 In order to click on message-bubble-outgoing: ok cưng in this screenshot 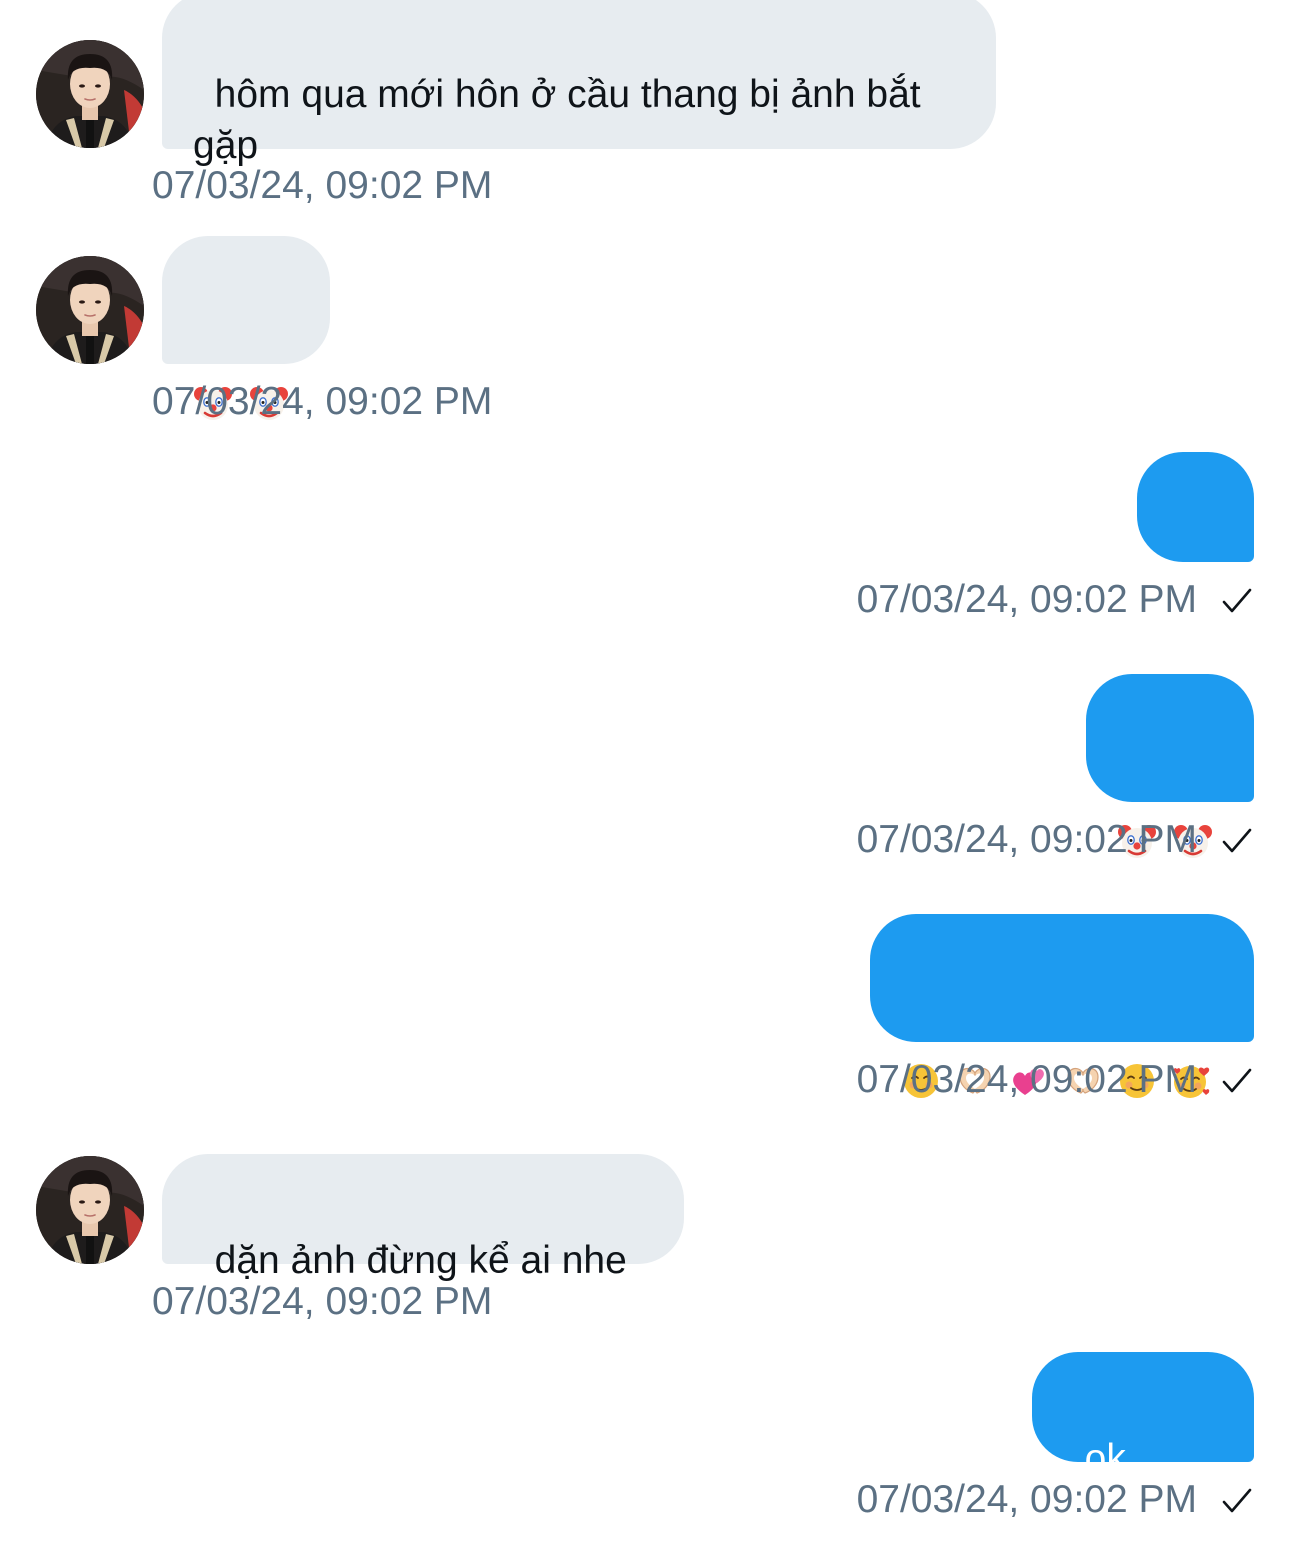, I will do `click(1143, 1441)`.